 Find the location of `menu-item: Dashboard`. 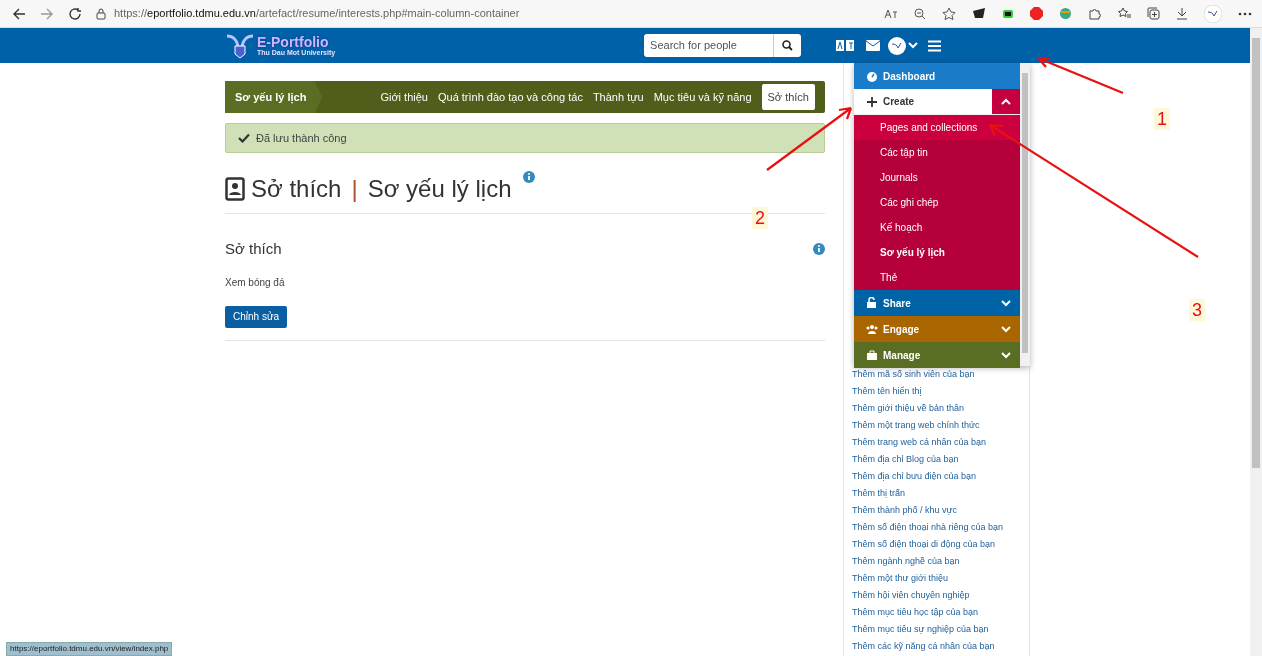

menu-item: Dashboard is located at coordinates (937, 76).